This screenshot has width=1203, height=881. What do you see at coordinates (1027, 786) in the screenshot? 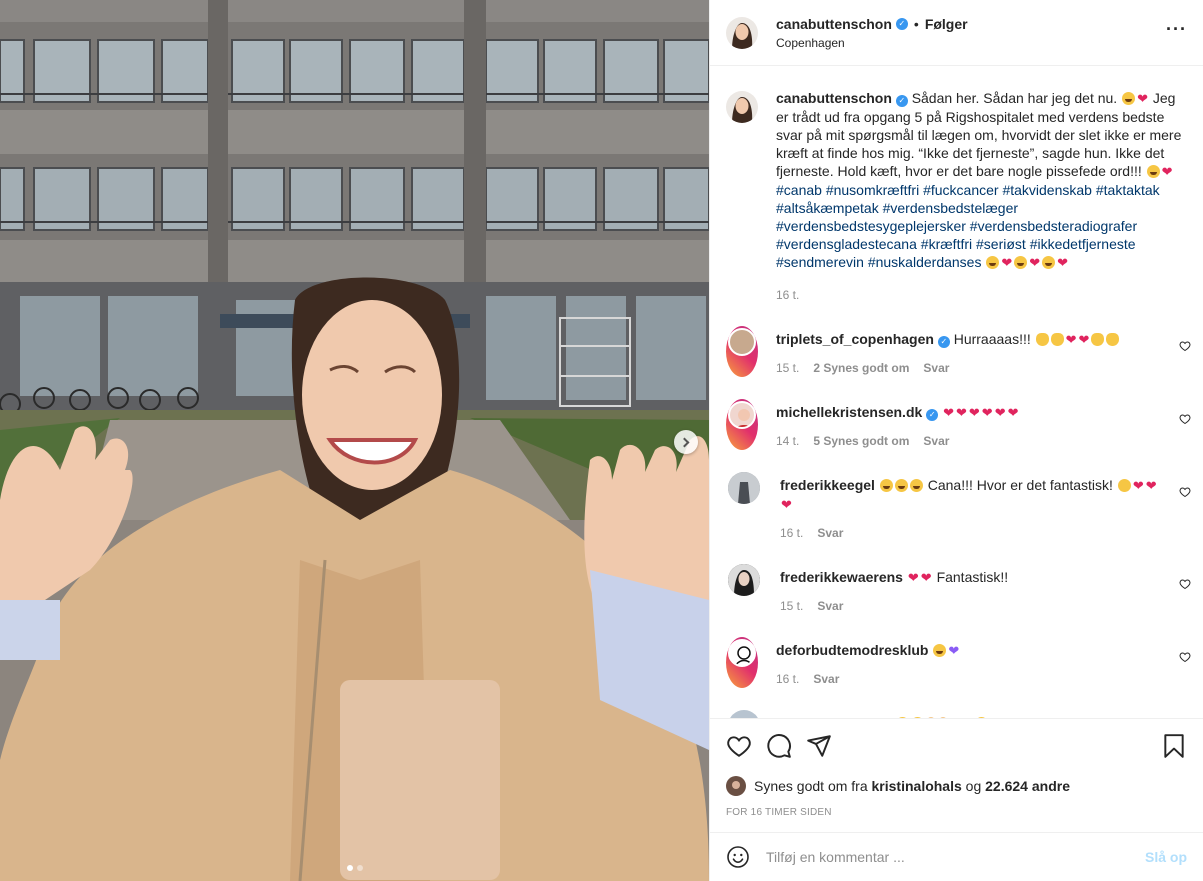
I see `likes-others-link: 22.624 andre` at bounding box center [1027, 786].